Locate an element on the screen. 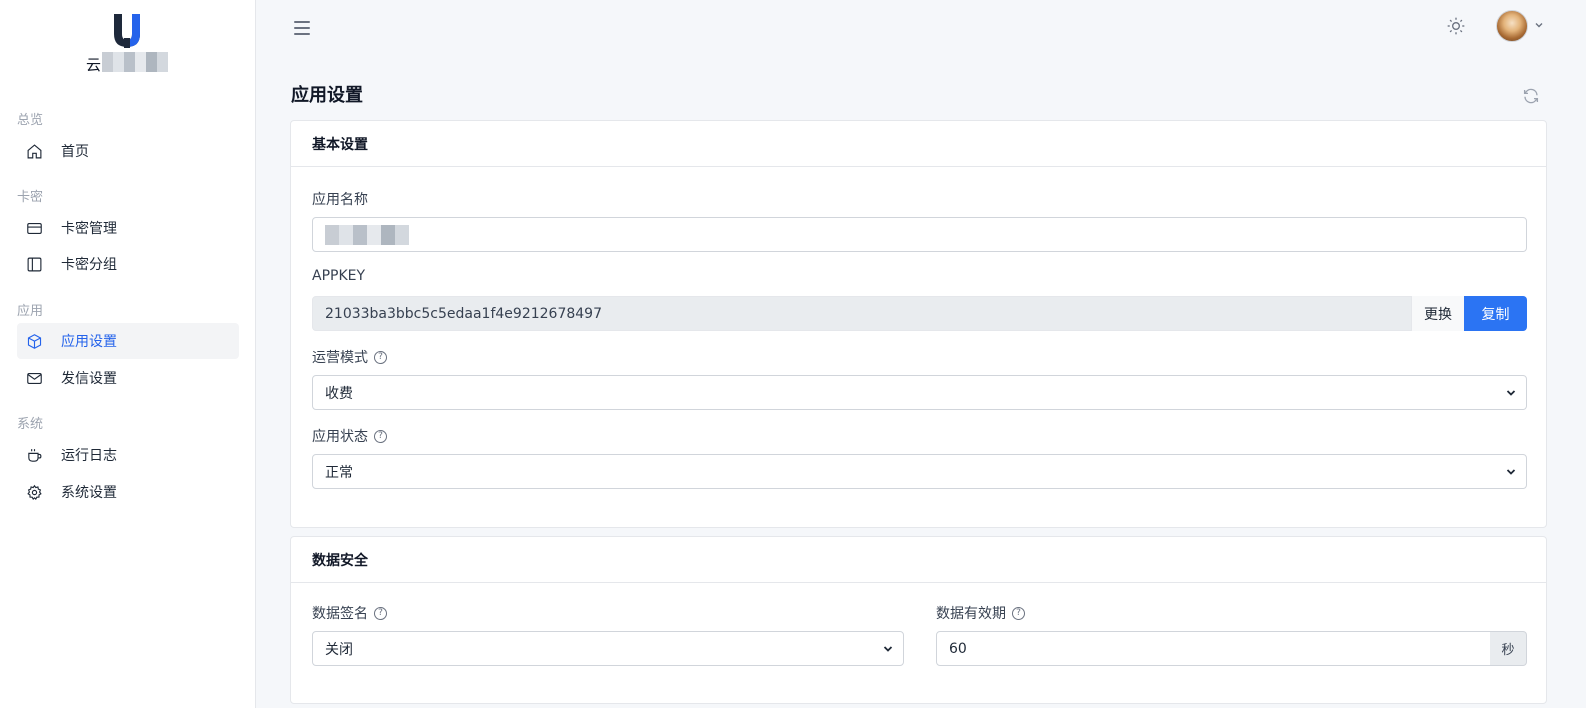 The height and width of the screenshot is (708, 1586). operation-mode-label: 运营模式 ? is located at coordinates (349, 357).